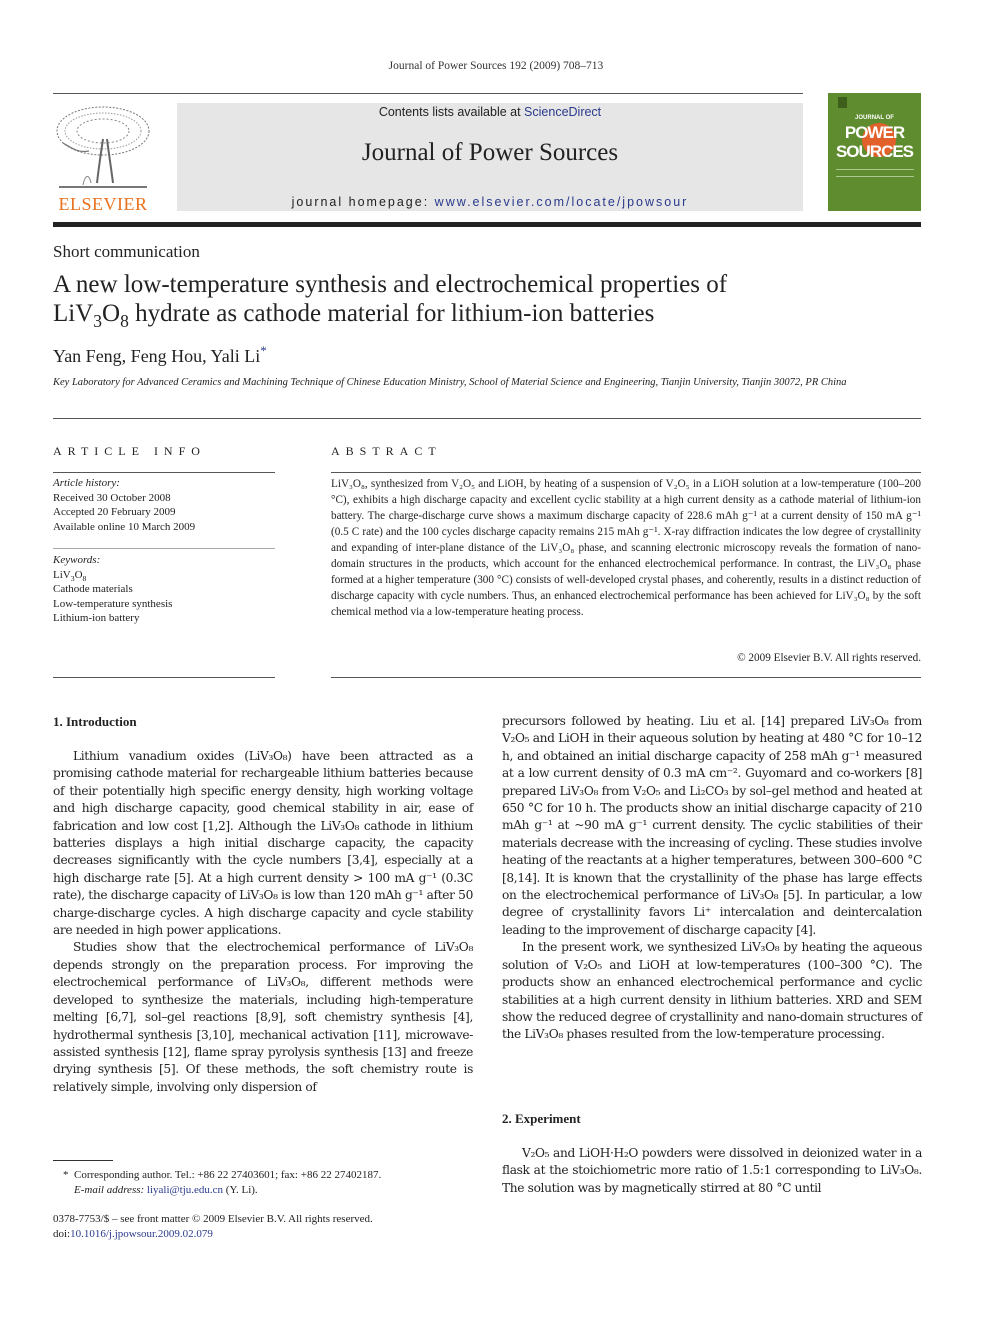 The image size is (992, 1323). I want to click on homepage-link: www.elsevier.com/locate/jpowsour, so click(562, 202).